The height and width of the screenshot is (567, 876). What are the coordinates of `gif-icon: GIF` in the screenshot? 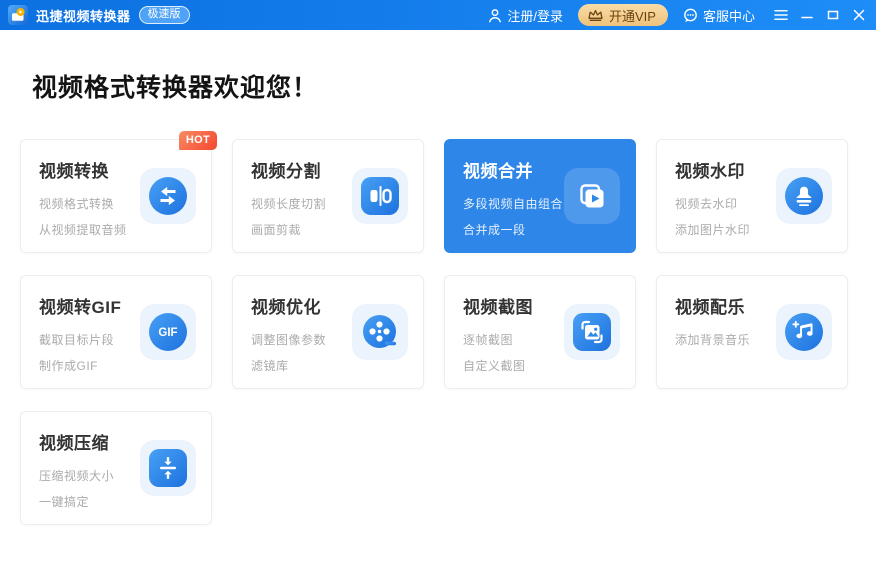 It's located at (168, 332).